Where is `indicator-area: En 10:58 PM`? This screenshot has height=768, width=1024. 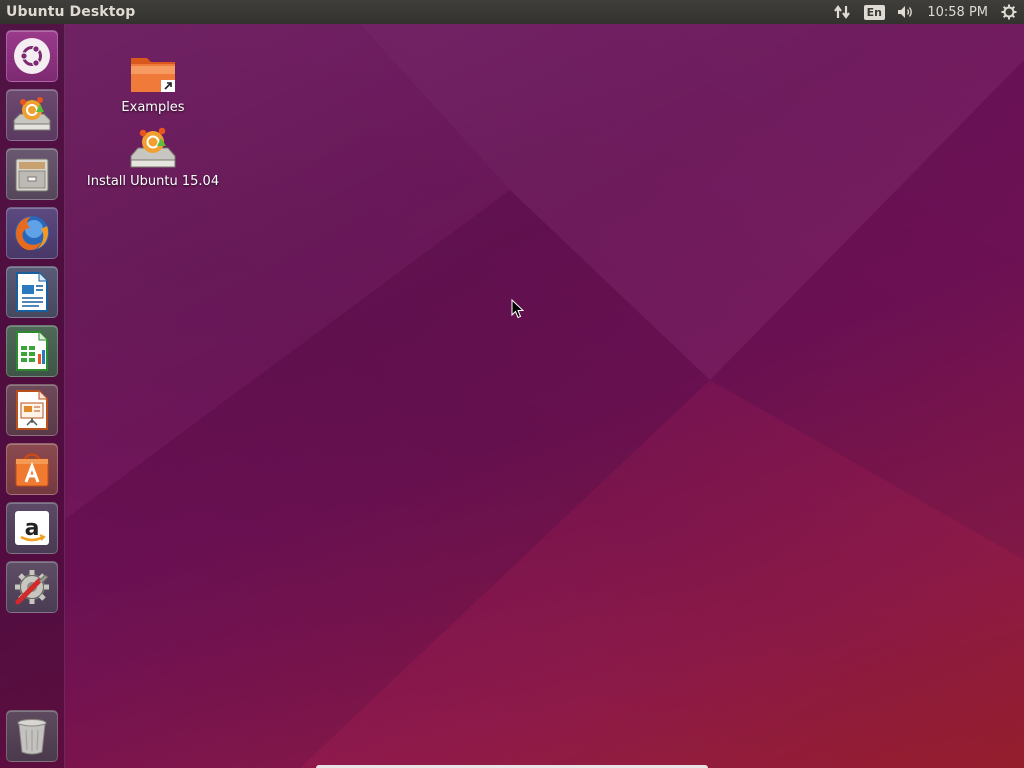 indicator-area: En 10:58 PM is located at coordinates (925, 12).